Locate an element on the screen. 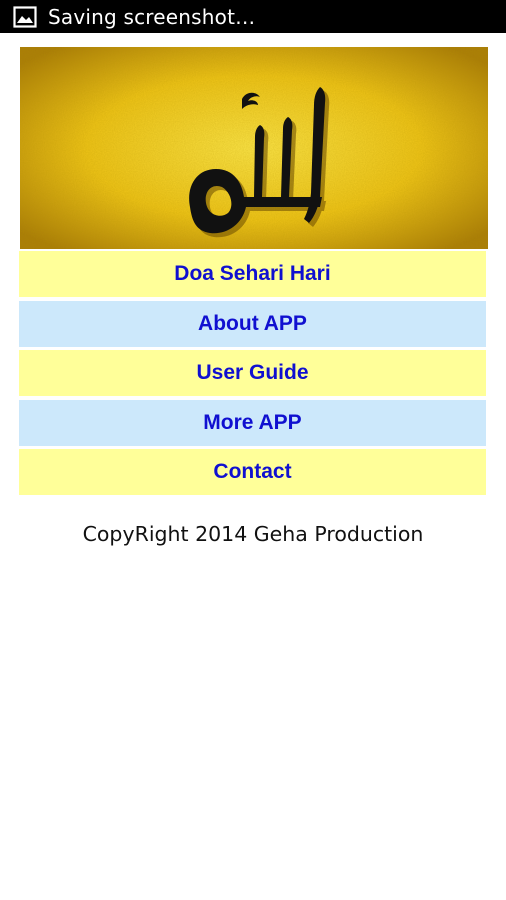  menu-item-contact: Contact is located at coordinates (252, 472).